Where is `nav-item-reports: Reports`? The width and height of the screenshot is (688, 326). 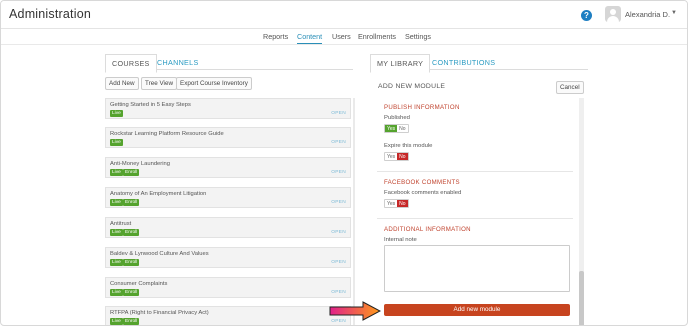 nav-item-reports: Reports is located at coordinates (275, 36).